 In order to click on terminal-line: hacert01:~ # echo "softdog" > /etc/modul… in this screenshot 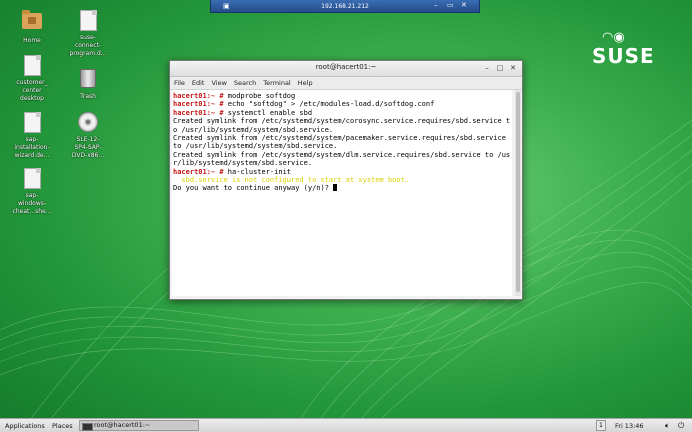, I will do `click(342, 104)`.